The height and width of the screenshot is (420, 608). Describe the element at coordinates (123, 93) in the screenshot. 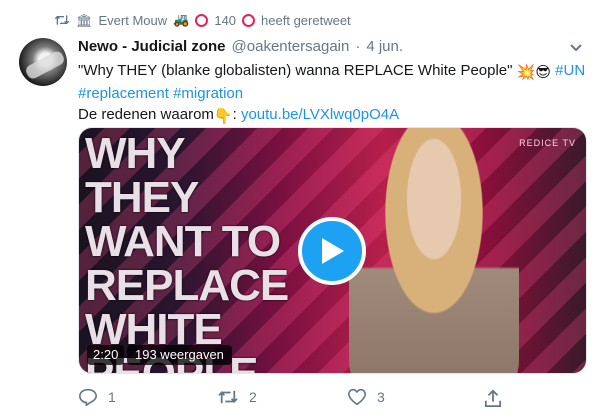

I see `hashtag-replacement: #replacement` at that location.